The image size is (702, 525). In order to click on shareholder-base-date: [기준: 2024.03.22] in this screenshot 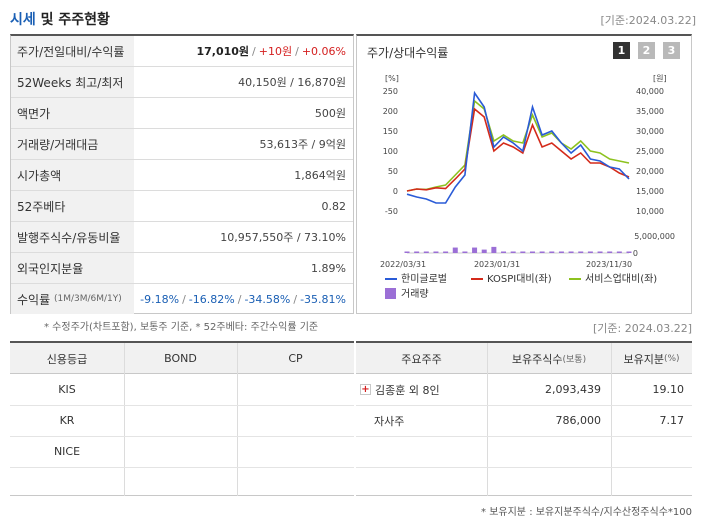, I will do `click(642, 328)`.